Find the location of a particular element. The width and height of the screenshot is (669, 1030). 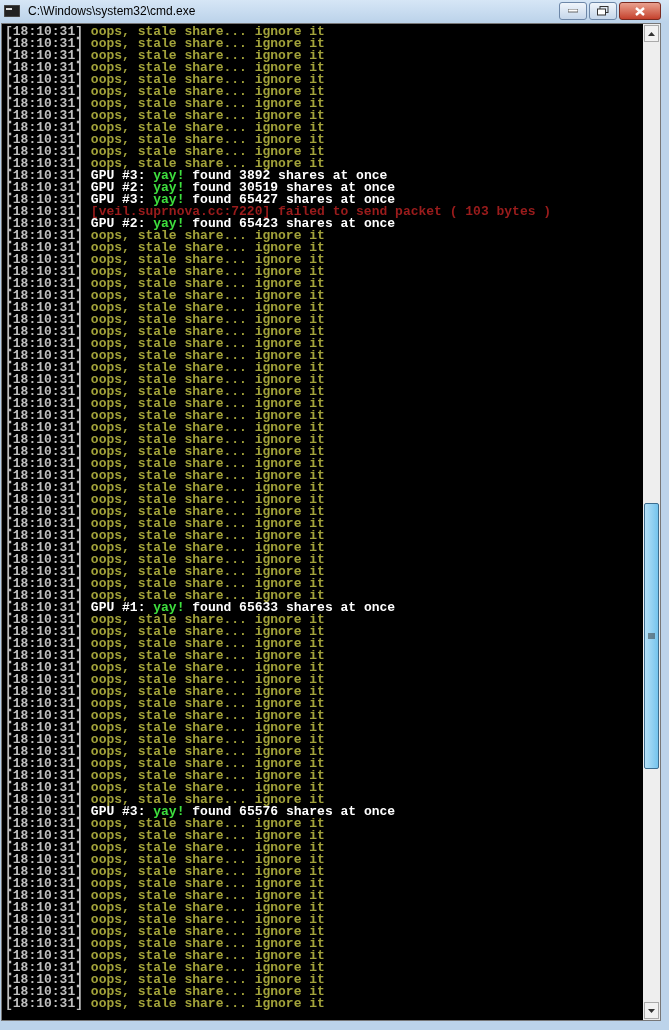

scrollbar is located at coordinates (651, 522).